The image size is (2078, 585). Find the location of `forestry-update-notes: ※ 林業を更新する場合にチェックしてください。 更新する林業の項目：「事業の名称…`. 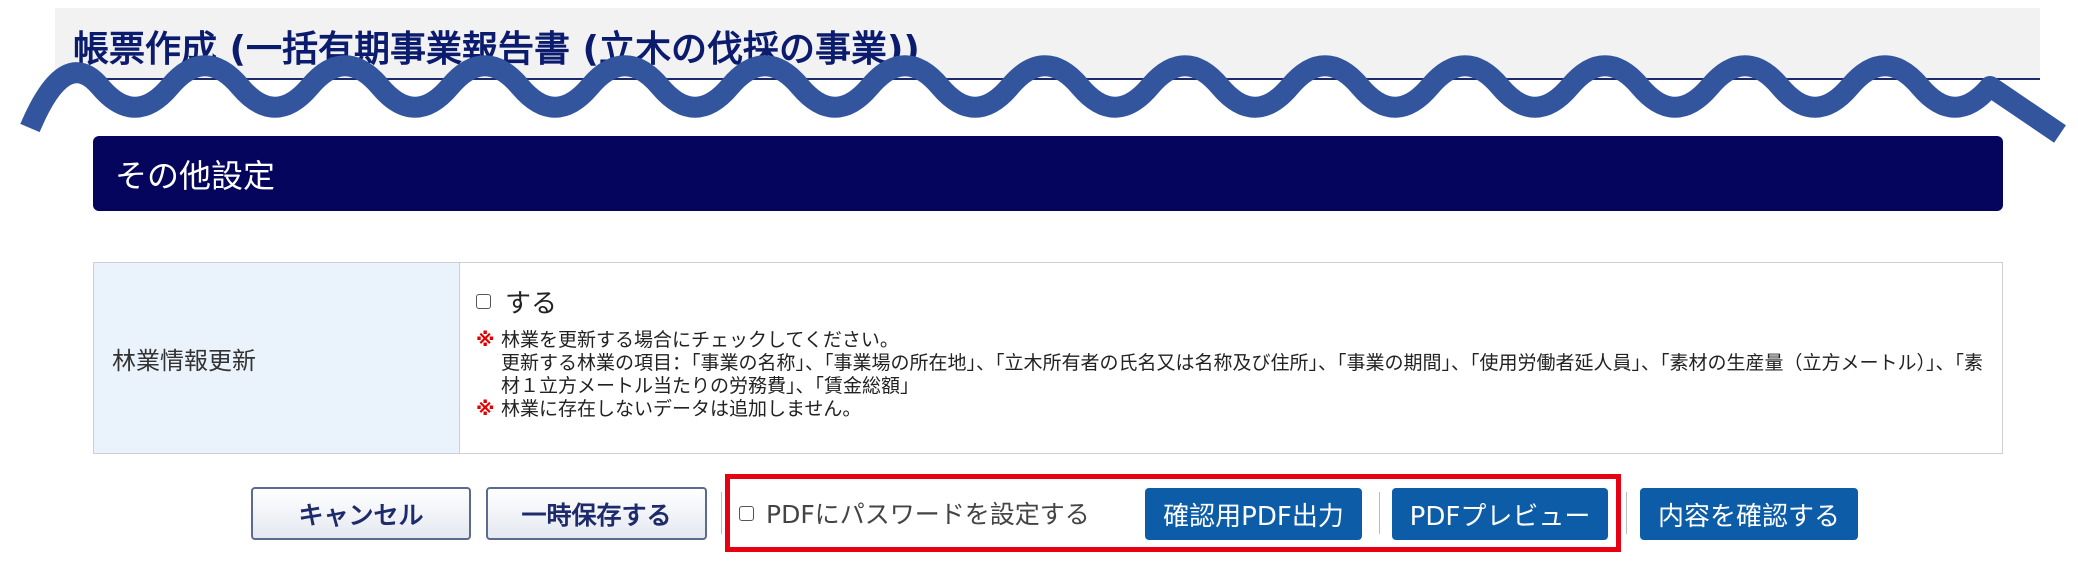

forestry-update-notes: ※ 林業を更新する場合にチェックしてください。 更新する林業の項目：「事業の名称… is located at coordinates (1230, 375).